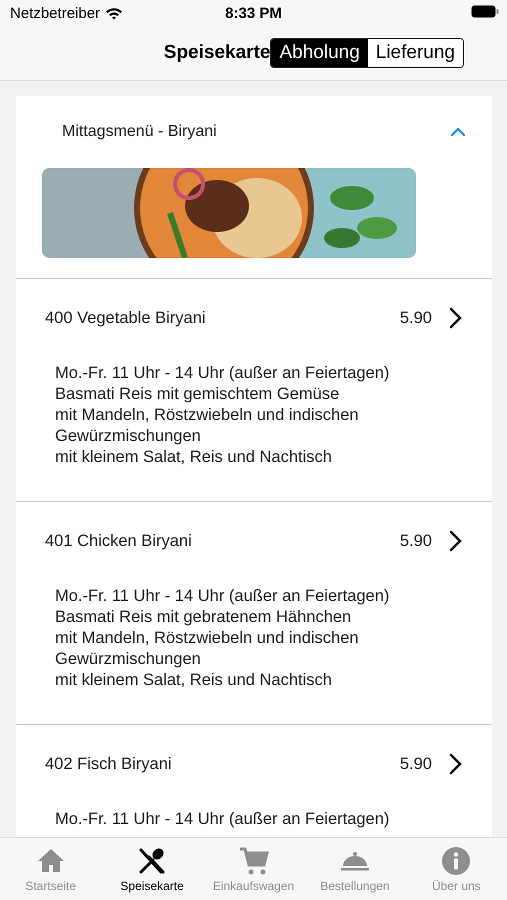  I want to click on item-description: Mo.-Fr. 11 Uhr - 14 Uhr (außer an Feiertagen) Basmati Reis mit gebratenem Hähnchen mit Mandeln, Röstzwiebeln und indischen Gewürzmischungen mit kleinem Salat, Reis und Nachtisch, so click(222, 638).